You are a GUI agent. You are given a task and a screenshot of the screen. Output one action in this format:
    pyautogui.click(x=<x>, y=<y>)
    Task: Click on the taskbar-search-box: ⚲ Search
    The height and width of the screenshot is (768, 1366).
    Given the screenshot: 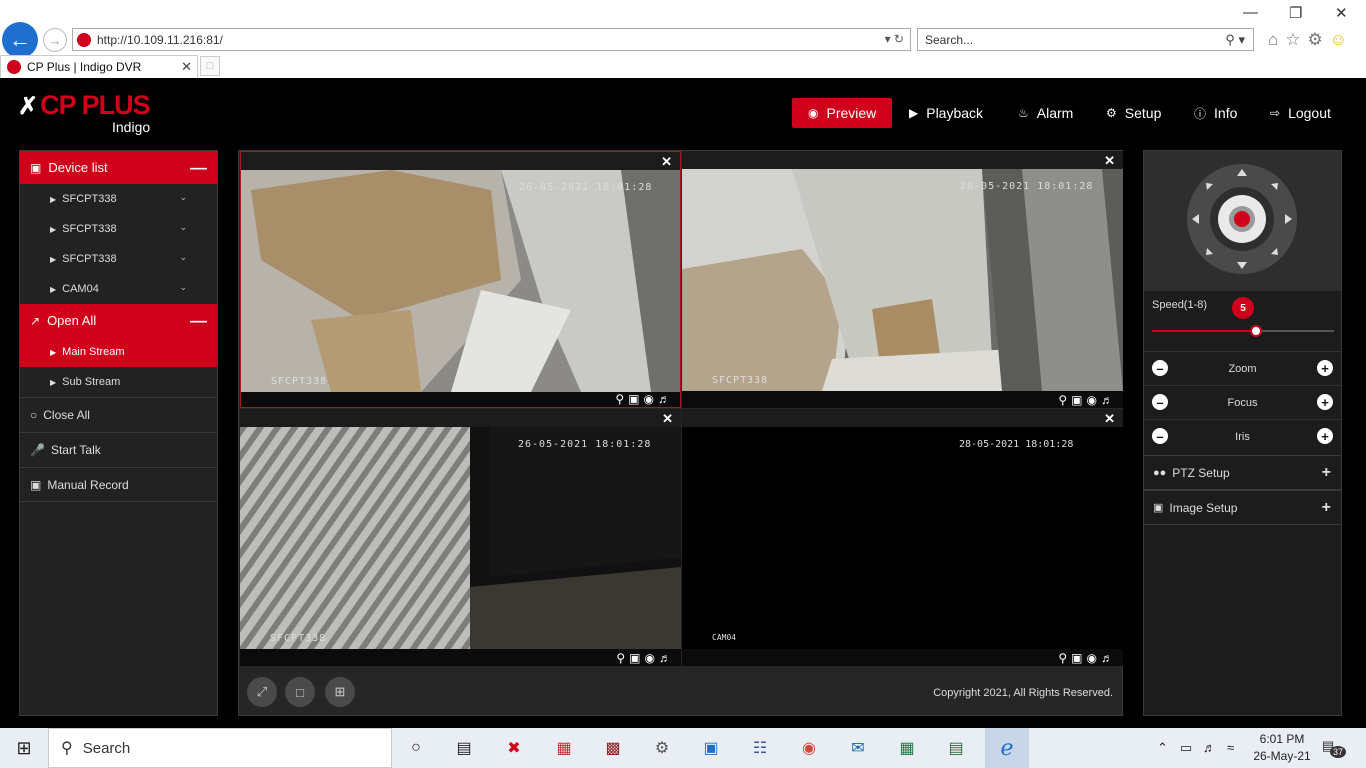 What is the action you would take?
    pyautogui.click(x=220, y=748)
    